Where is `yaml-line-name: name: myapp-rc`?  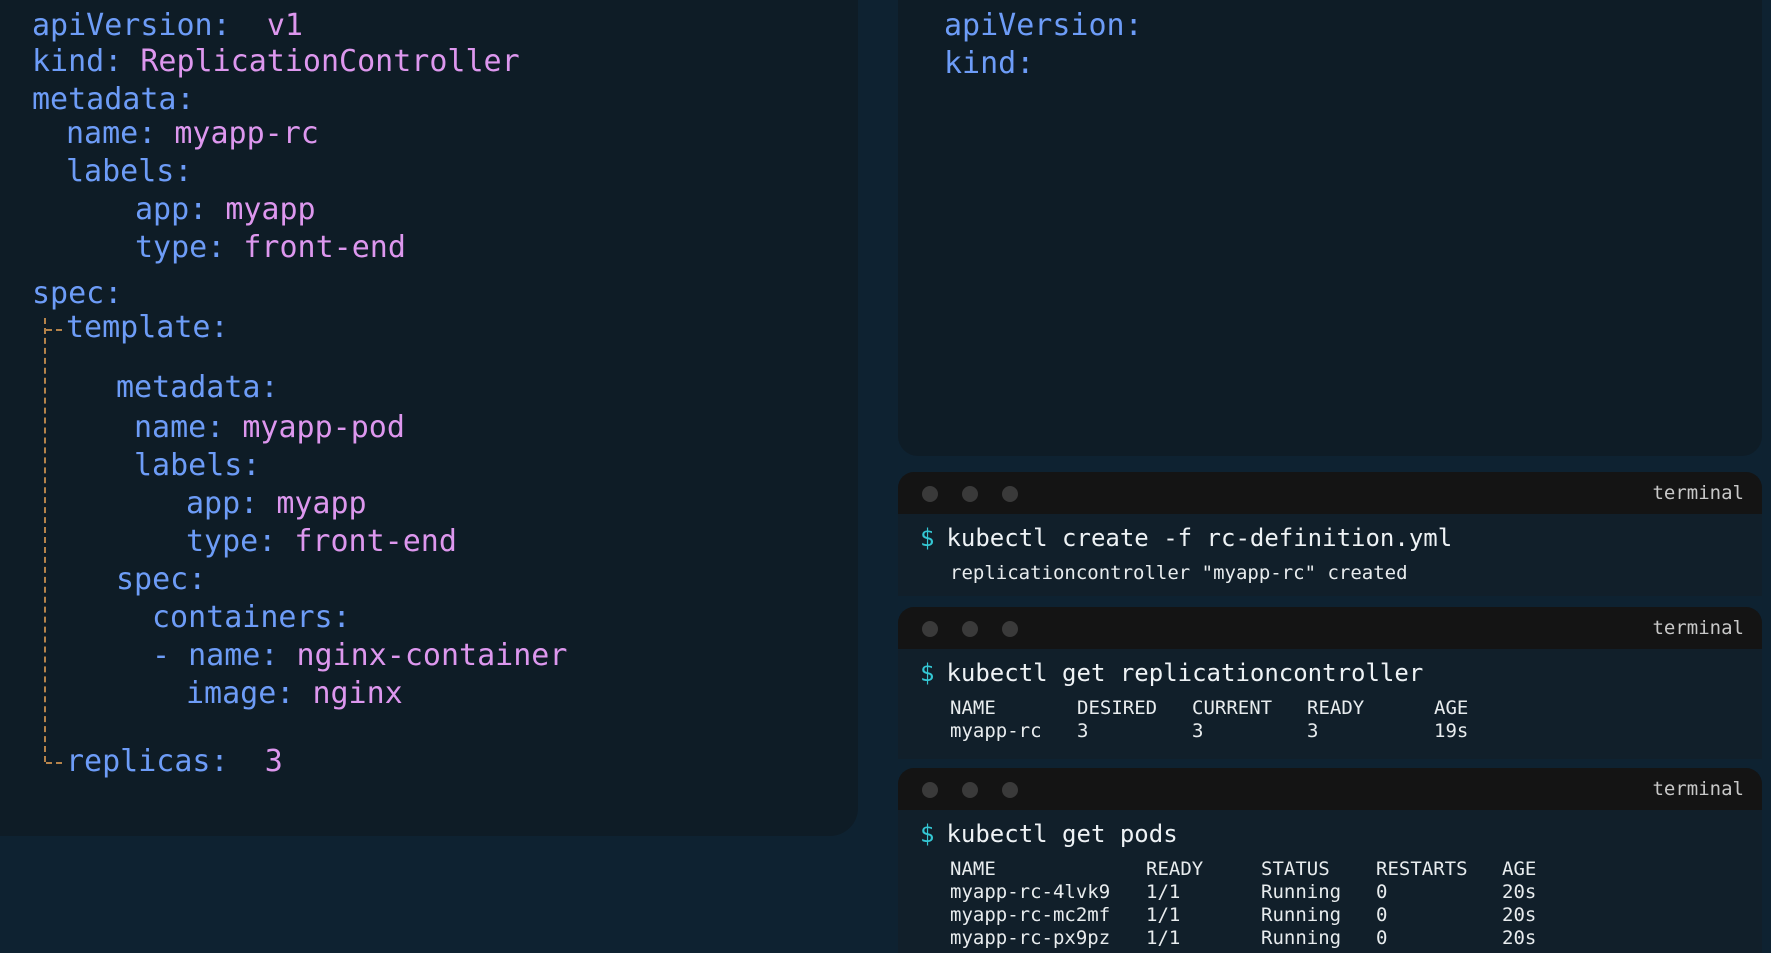 yaml-line-name: name: myapp-rc is located at coordinates (192, 133).